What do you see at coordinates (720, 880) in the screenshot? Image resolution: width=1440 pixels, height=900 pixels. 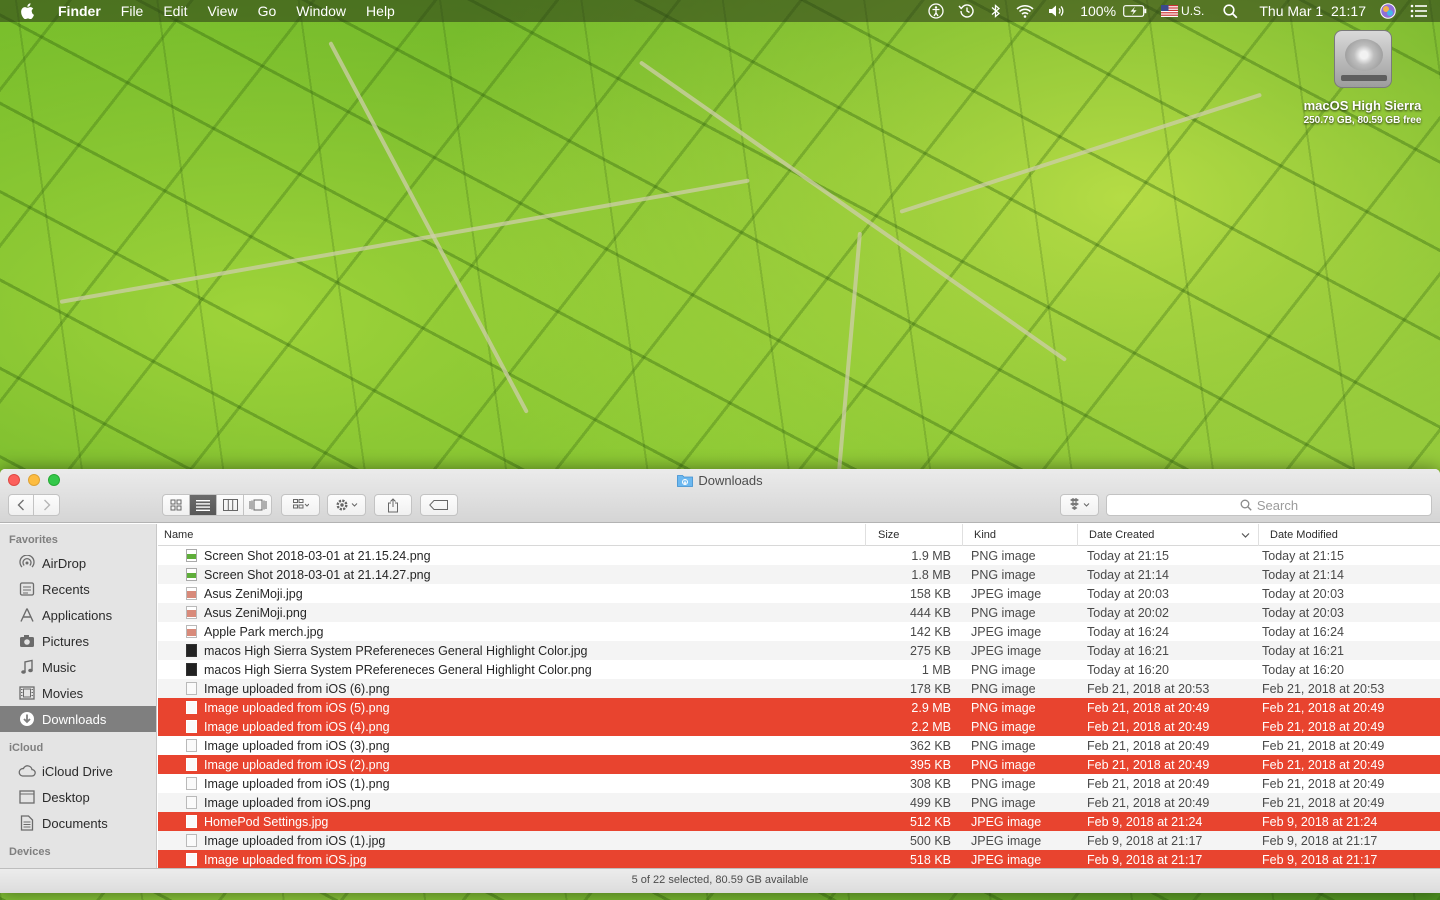 I see `status-bar: 5 of 22 selected, 80.59 GB available` at bounding box center [720, 880].